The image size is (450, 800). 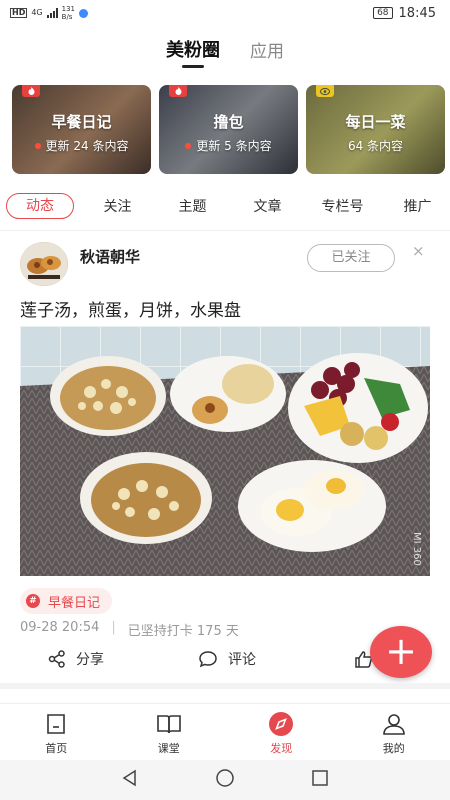 What do you see at coordinates (87, 146) in the screenshot?
I see `card-update-text: 更新 24 条内容` at bounding box center [87, 146].